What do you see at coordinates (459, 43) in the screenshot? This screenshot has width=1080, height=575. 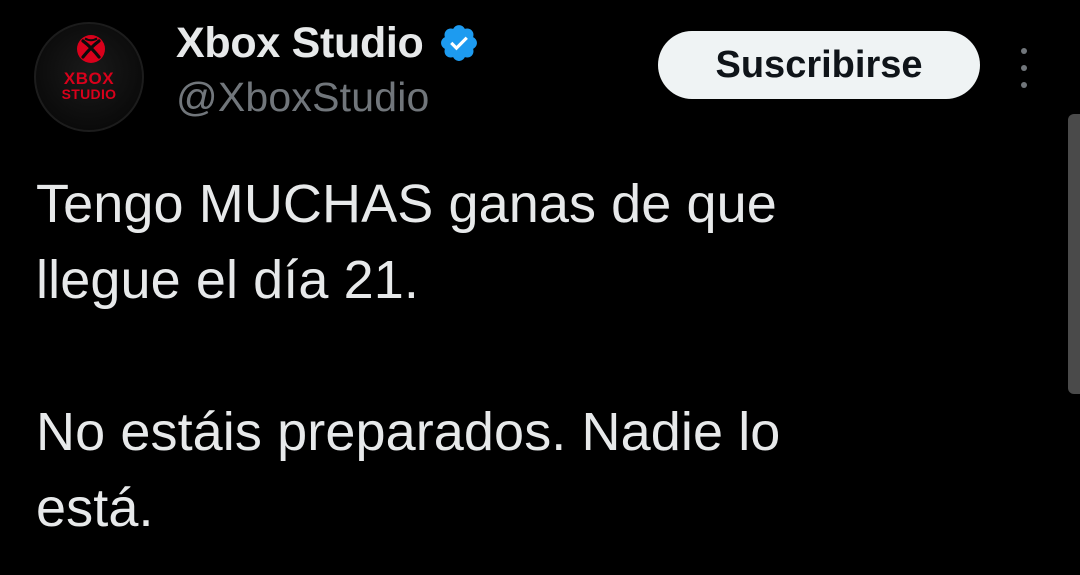 I see `verified-badge-icon` at bounding box center [459, 43].